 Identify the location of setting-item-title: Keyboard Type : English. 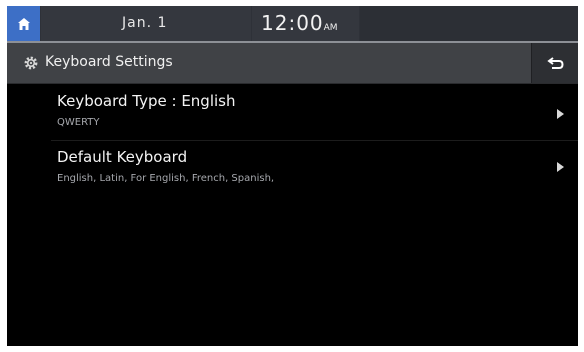
(146, 101).